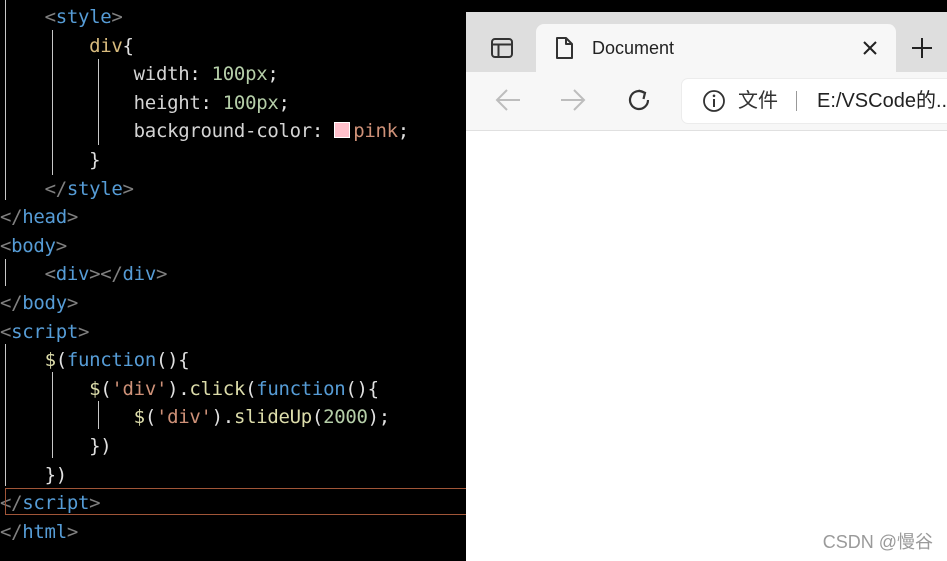  What do you see at coordinates (877, 542) in the screenshot?
I see `watermark: CSDN @慢谷` at bounding box center [877, 542].